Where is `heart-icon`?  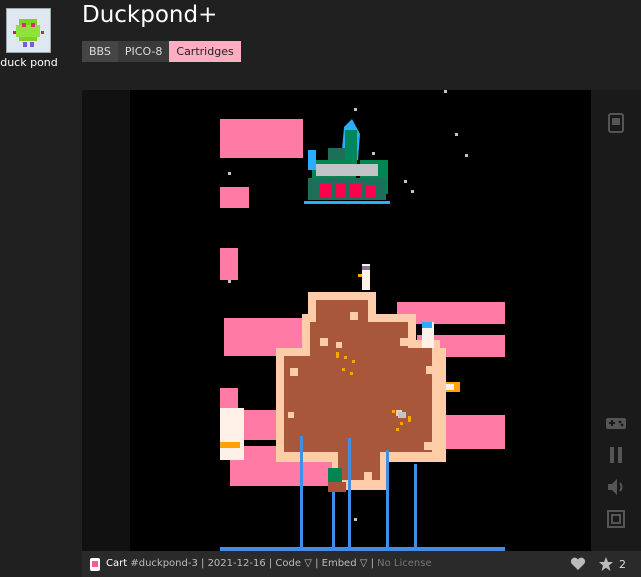
heart-icon is located at coordinates (578, 564).